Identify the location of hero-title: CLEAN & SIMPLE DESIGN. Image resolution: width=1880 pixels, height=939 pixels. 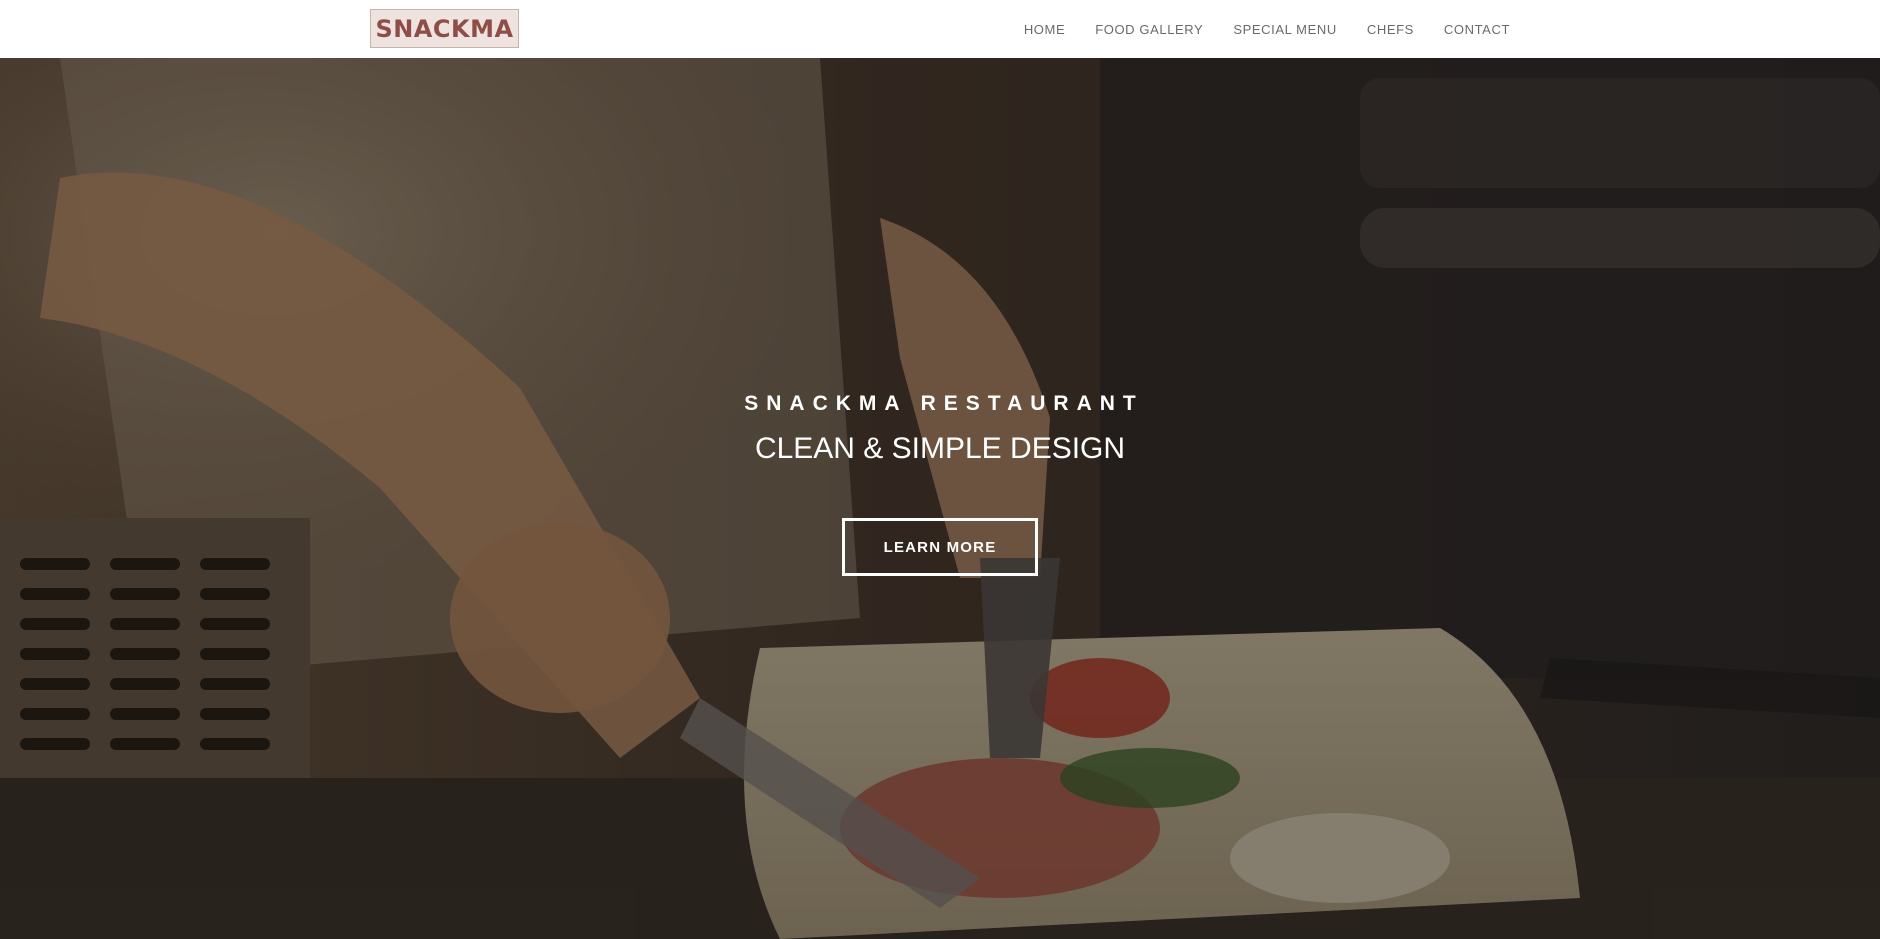
(940, 448).